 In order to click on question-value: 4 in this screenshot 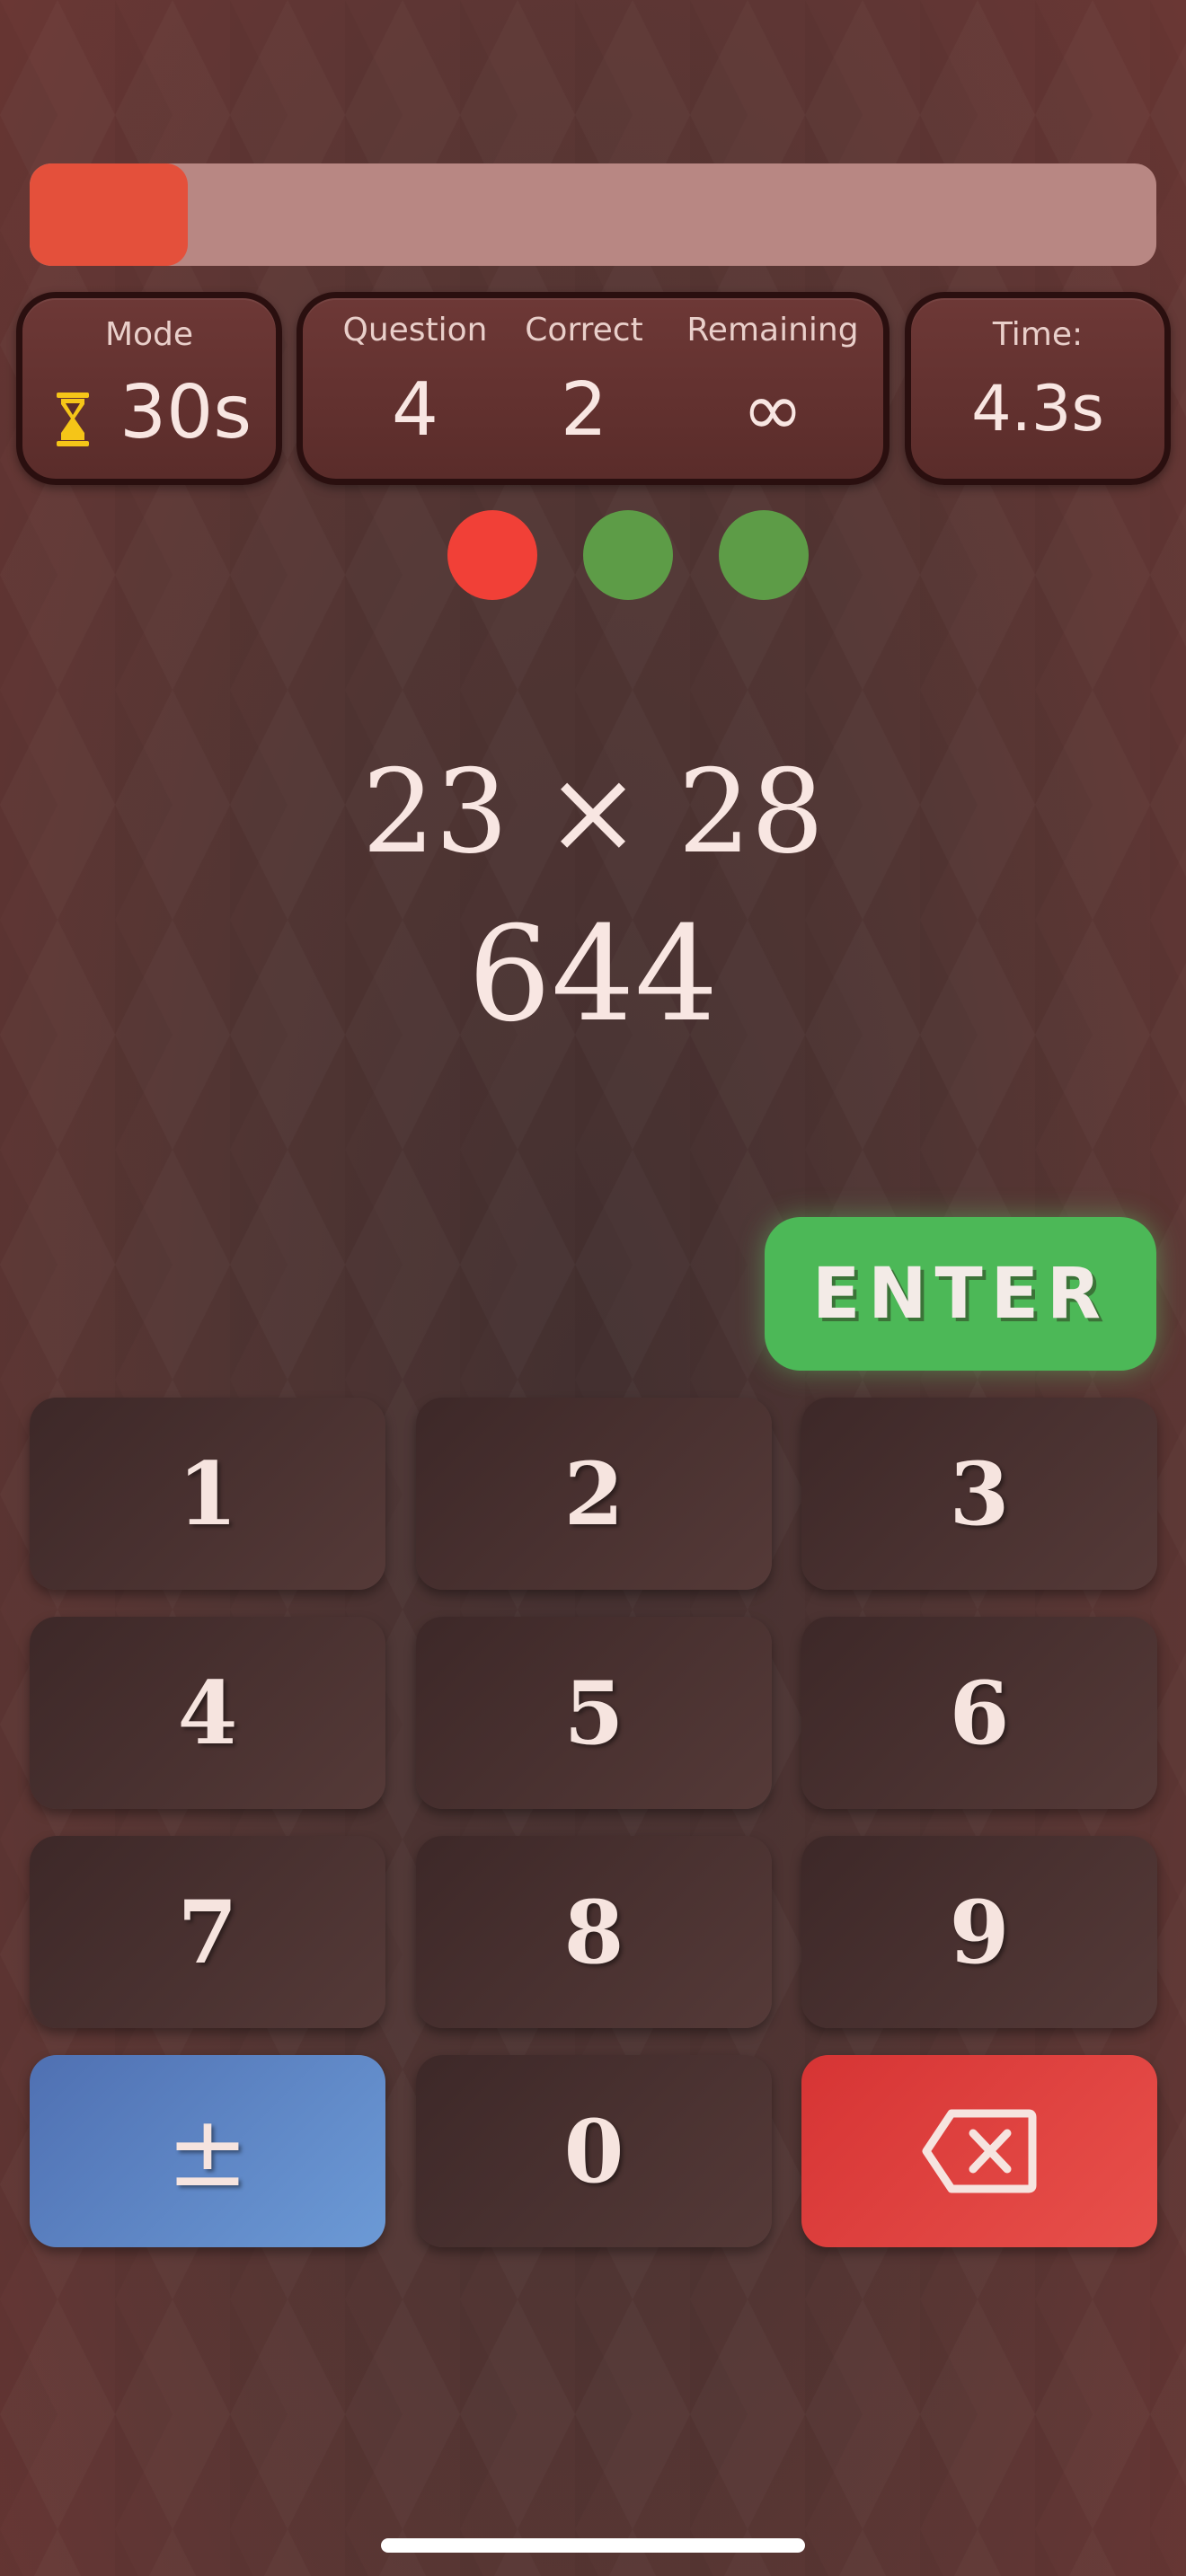, I will do `click(415, 410)`.